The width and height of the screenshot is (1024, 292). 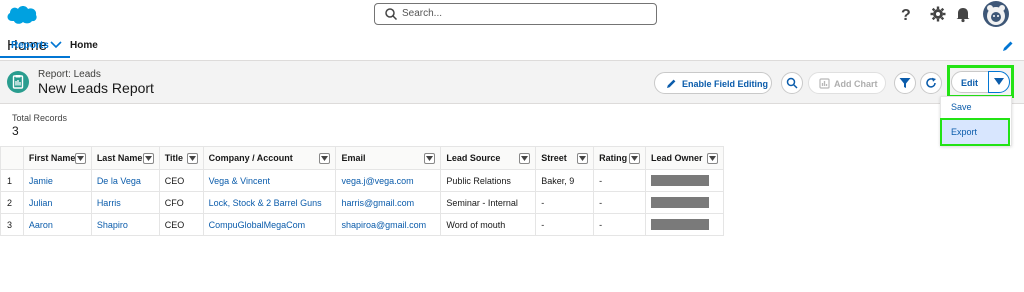 I want to click on lead-source-cell: Public Relations, so click(x=488, y=180).